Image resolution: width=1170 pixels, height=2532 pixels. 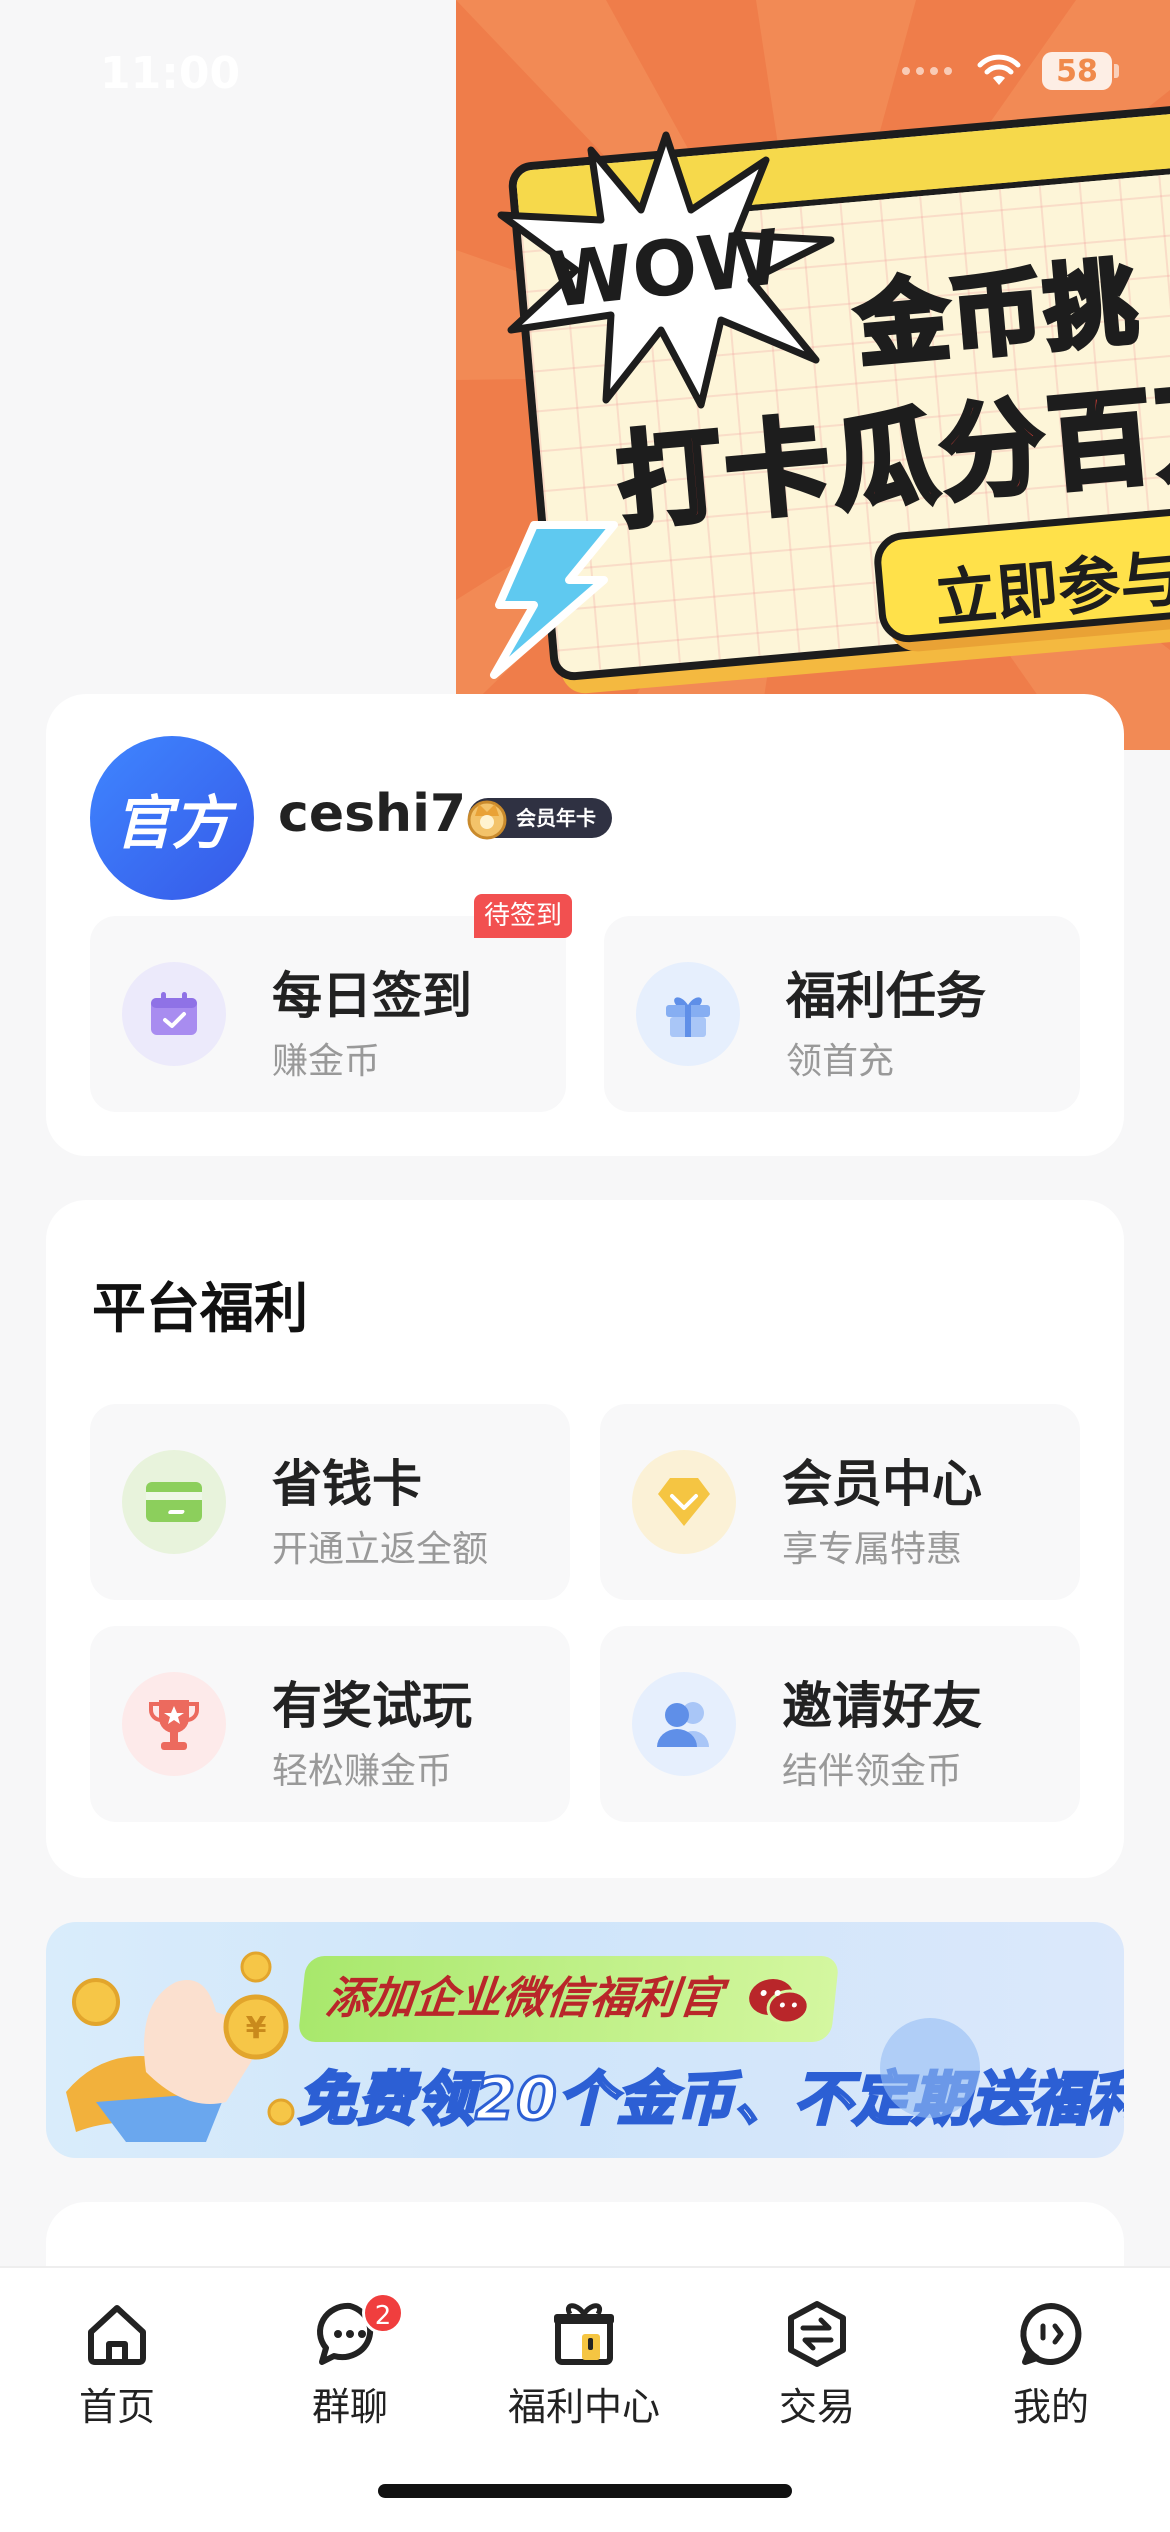 I want to click on status-bar: 11:00 58, so click(x=585, y=70).